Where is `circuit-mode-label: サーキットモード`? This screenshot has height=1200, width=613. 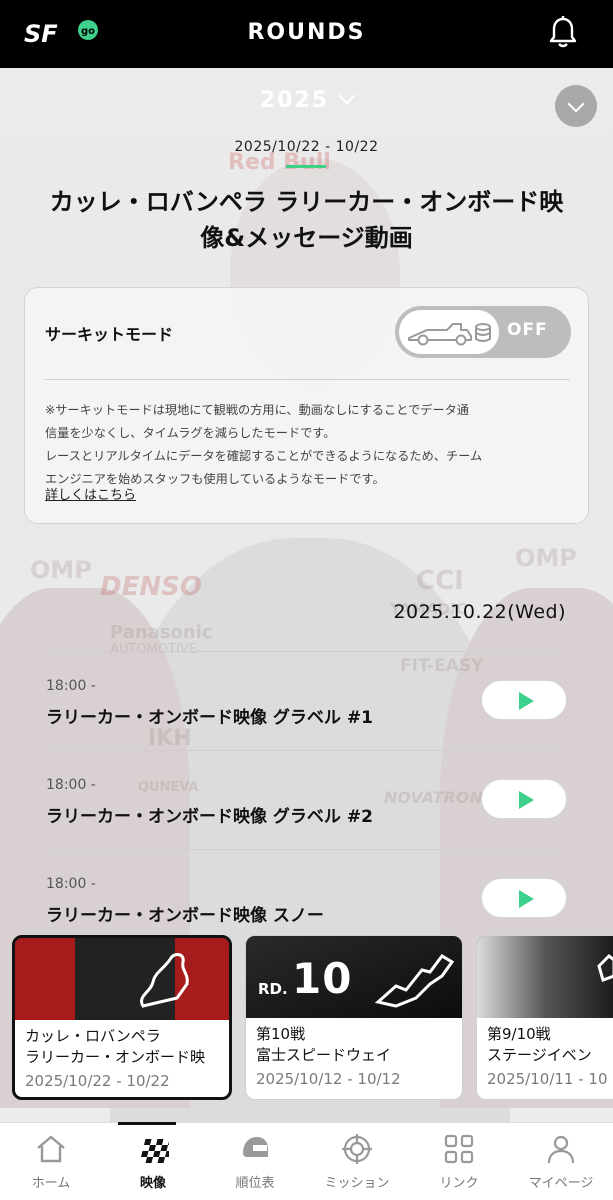
circuit-mode-label: サーキットモード is located at coordinates (109, 334).